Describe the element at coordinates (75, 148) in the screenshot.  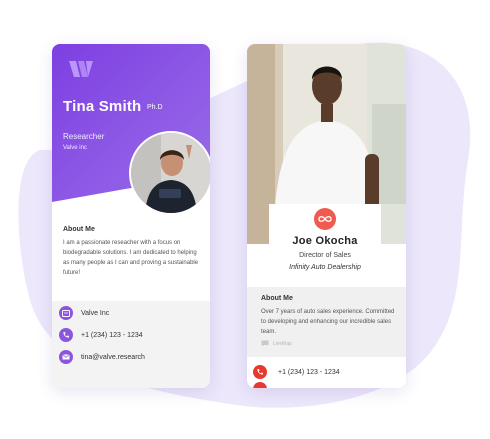
I see `profile-company: Valve inc` at that location.